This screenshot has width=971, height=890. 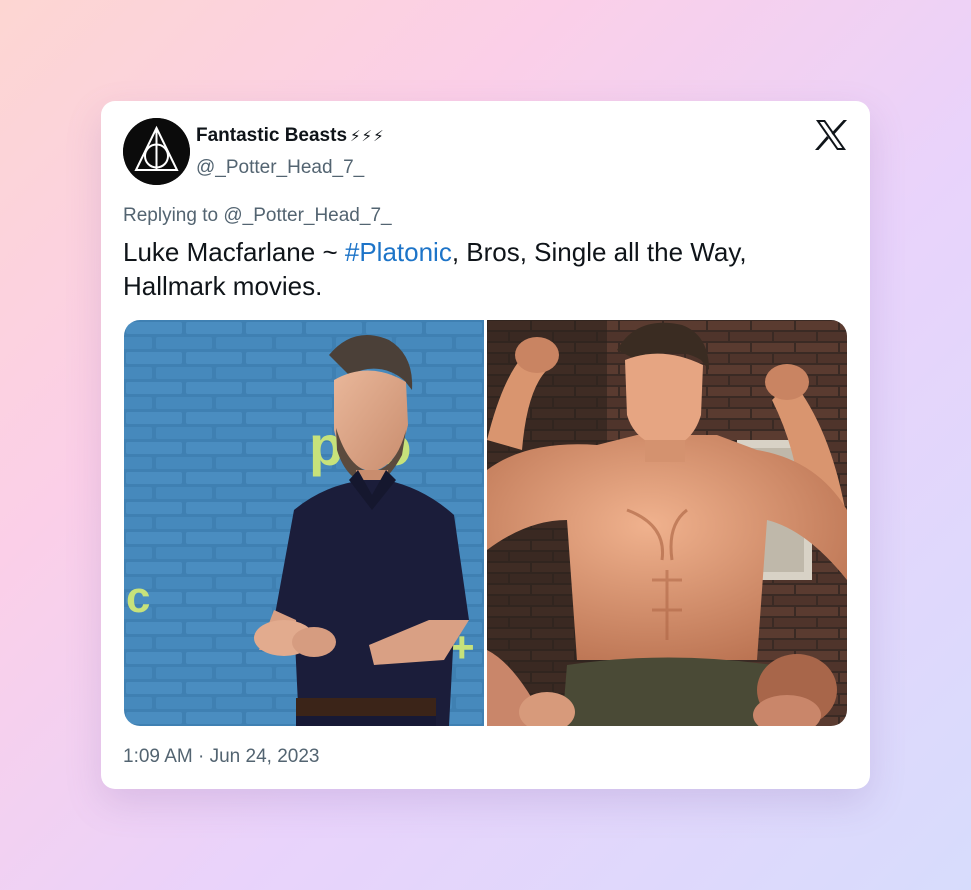 I want to click on replying-to-label: Replying to, so click(x=171, y=215).